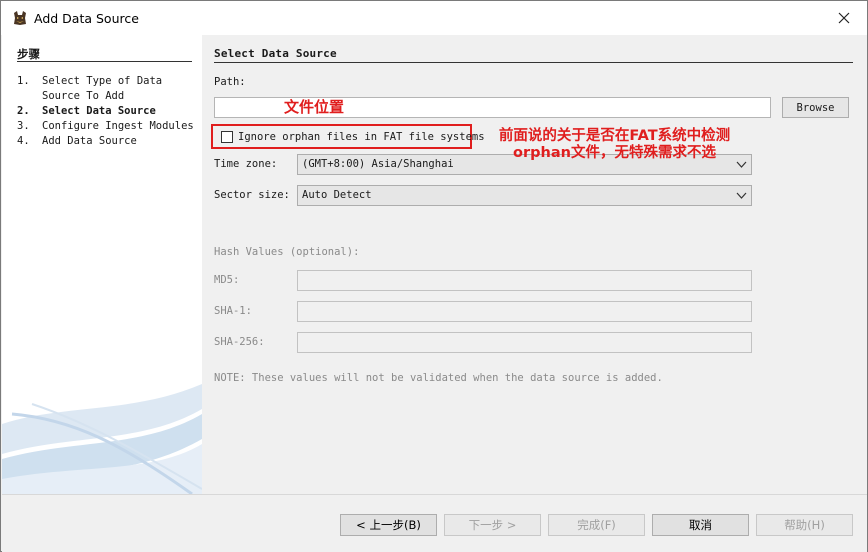 The height and width of the screenshot is (552, 868). What do you see at coordinates (533, 62) in the screenshot?
I see `section-divider` at bounding box center [533, 62].